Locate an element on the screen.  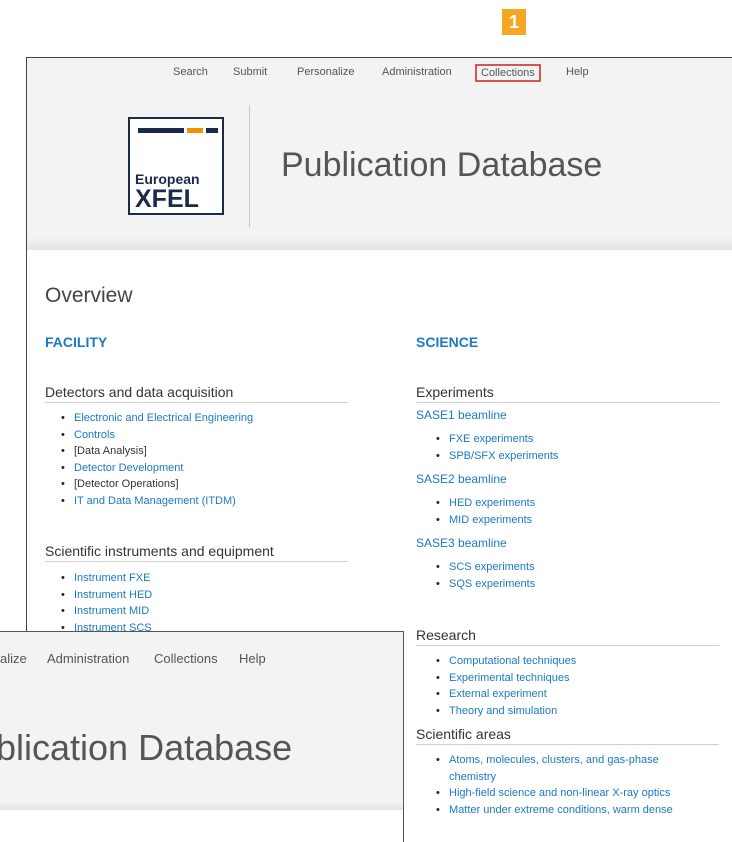
sase3-link: SASE3 beamline is located at coordinates (461, 543).